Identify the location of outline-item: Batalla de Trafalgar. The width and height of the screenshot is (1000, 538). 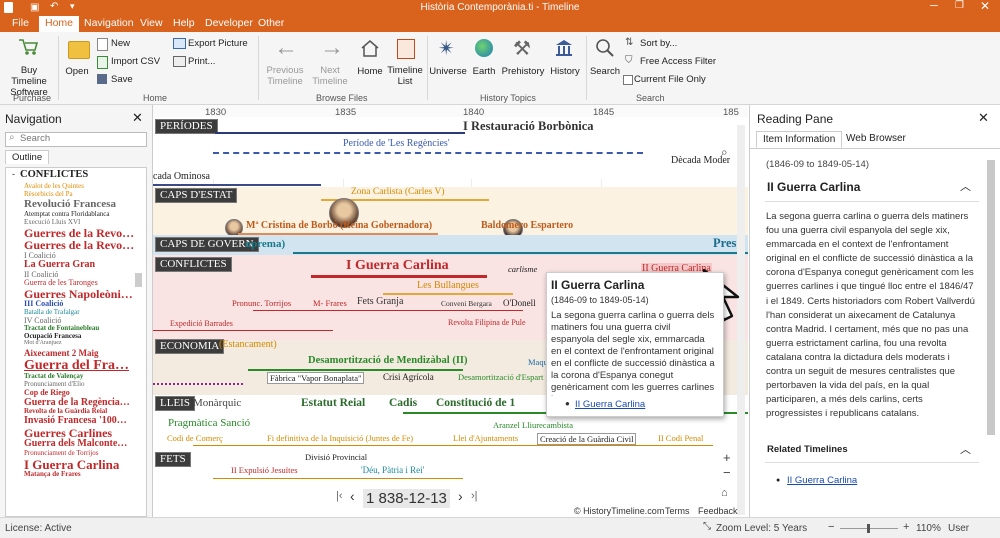
(52, 312).